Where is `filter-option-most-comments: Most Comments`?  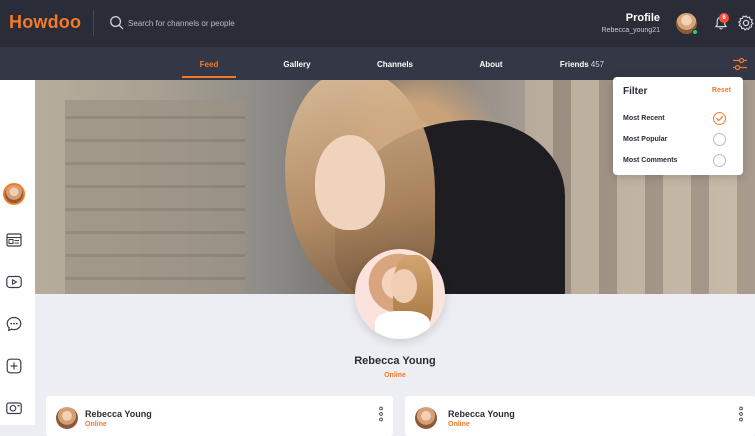 filter-option-most-comments: Most Comments is located at coordinates (650, 160).